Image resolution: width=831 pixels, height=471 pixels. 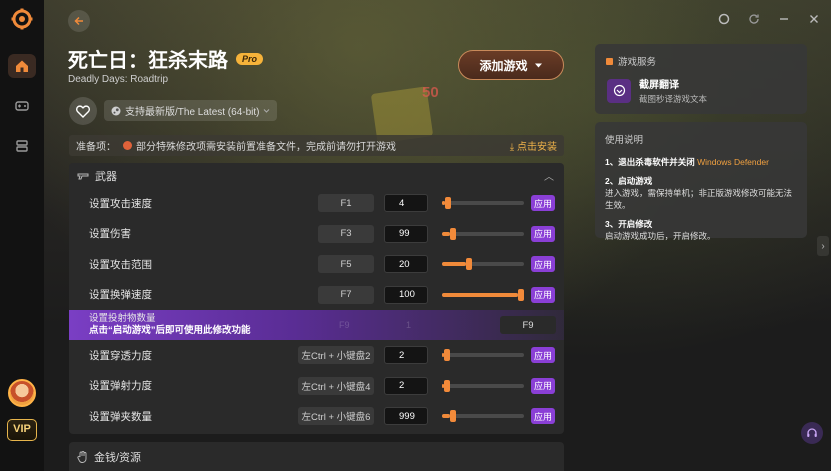 I want to click on circle-icon, so click(x=724, y=19).